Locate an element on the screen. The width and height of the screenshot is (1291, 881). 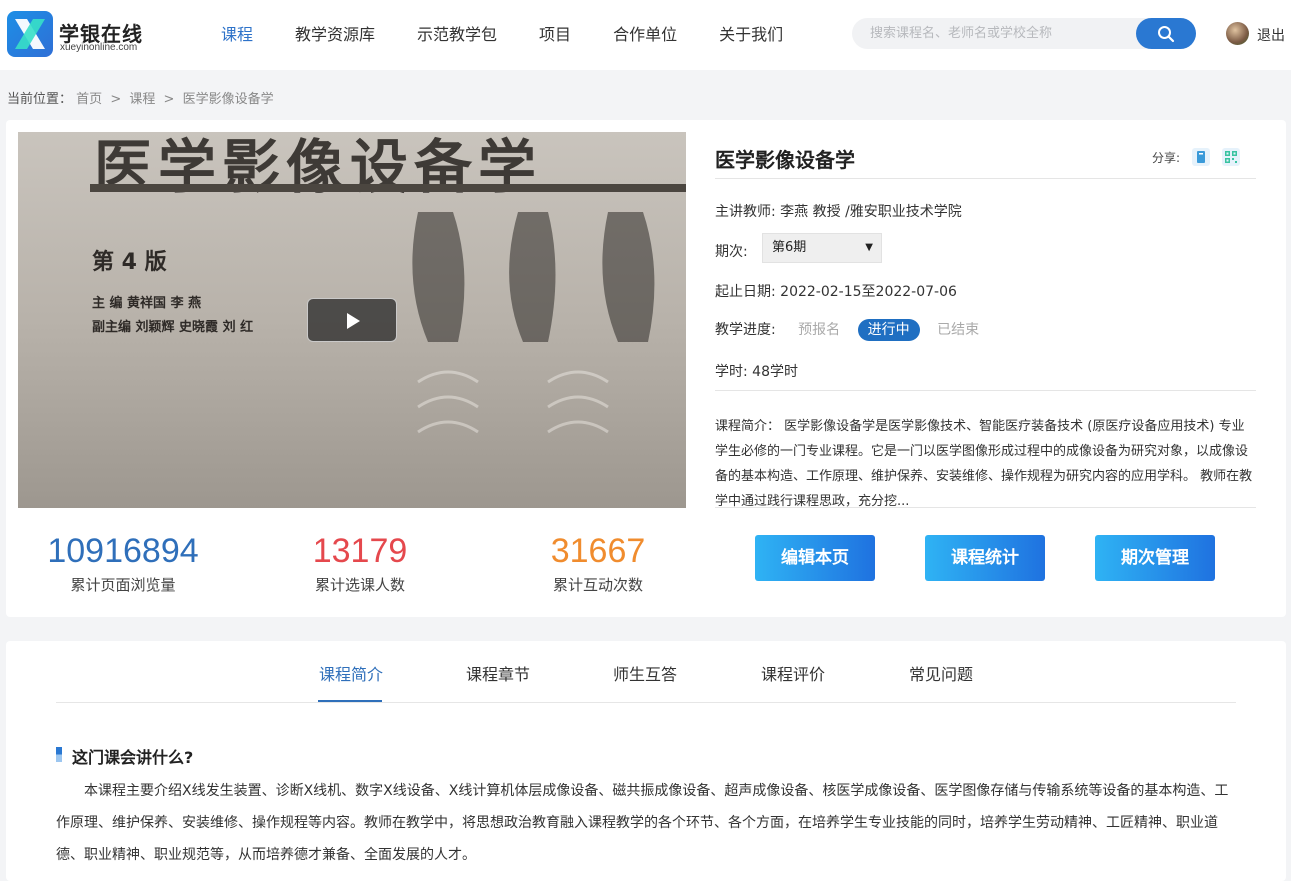
play-button is located at coordinates (352, 320).